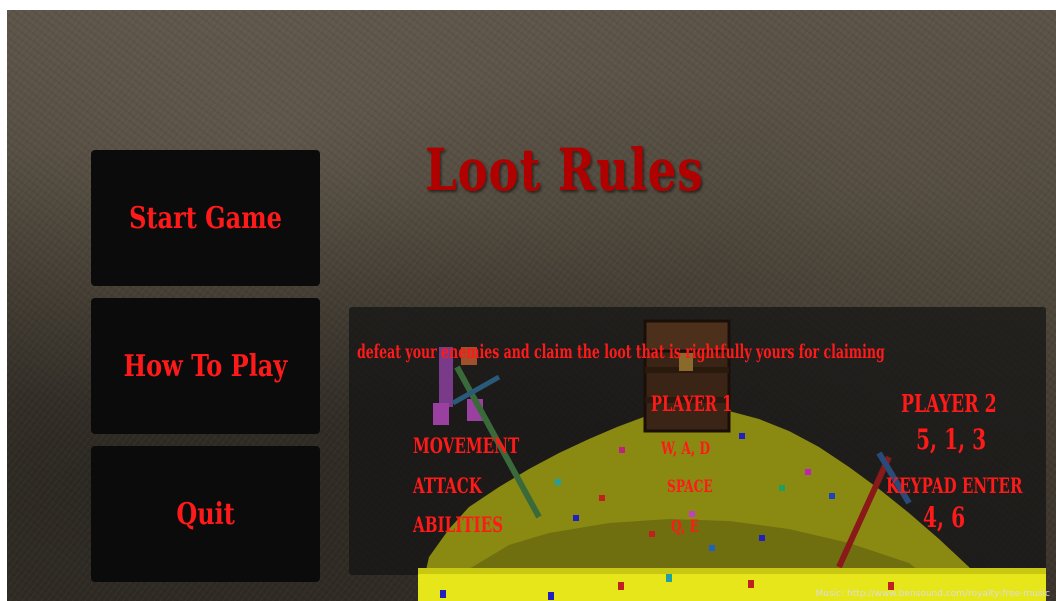 Image resolution: width=1056 pixels, height=601 pixels. What do you see at coordinates (447, 485) in the screenshot?
I see `attack-label: ATTACK` at bounding box center [447, 485].